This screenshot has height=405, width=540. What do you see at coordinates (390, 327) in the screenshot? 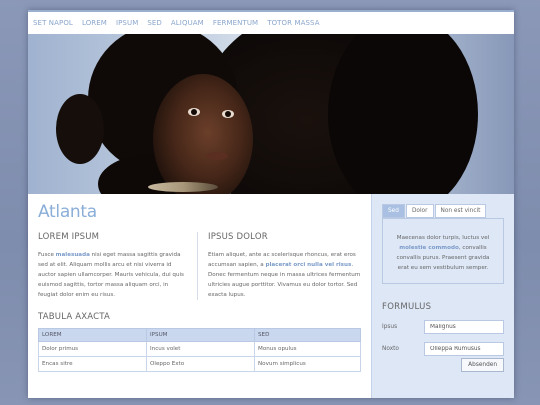
I see `field-label: Ipsus` at bounding box center [390, 327].